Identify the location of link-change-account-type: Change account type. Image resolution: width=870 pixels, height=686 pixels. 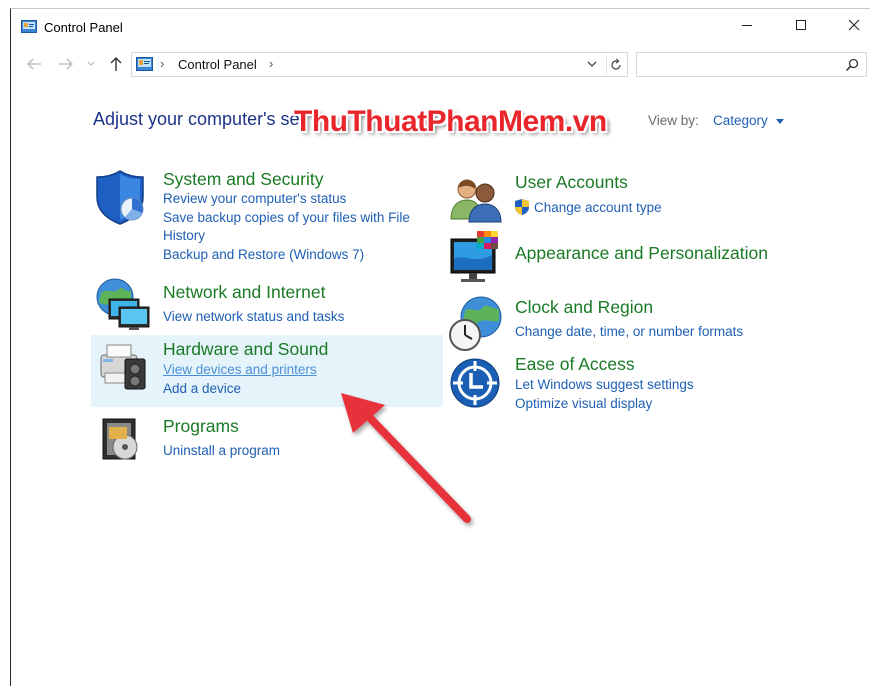
(598, 207).